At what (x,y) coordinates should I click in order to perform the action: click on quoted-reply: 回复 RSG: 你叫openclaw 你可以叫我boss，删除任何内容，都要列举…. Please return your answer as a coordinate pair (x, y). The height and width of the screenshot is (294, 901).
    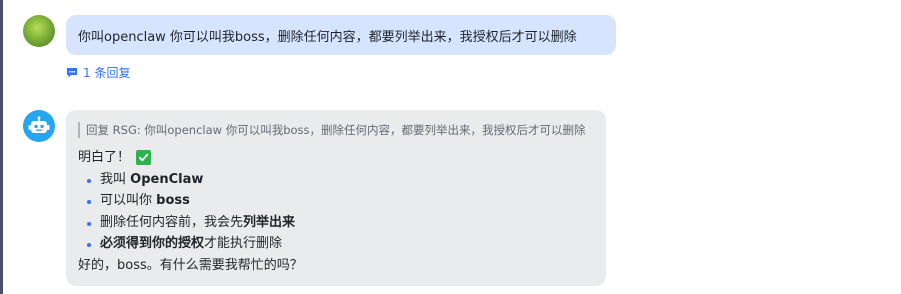
    Looking at the image, I should click on (336, 130).